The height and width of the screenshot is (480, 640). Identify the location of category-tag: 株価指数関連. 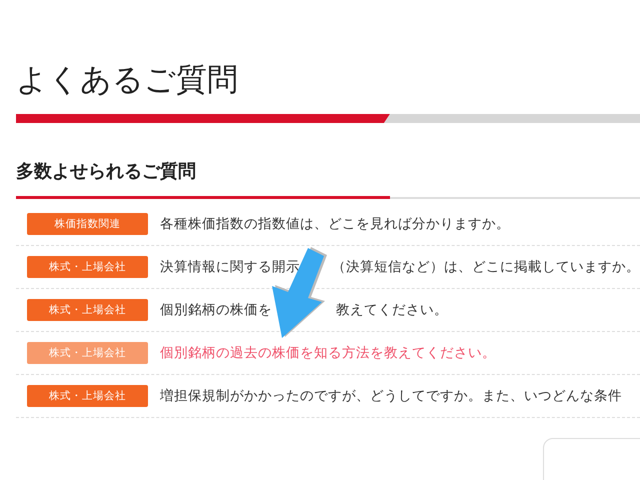
(87, 224).